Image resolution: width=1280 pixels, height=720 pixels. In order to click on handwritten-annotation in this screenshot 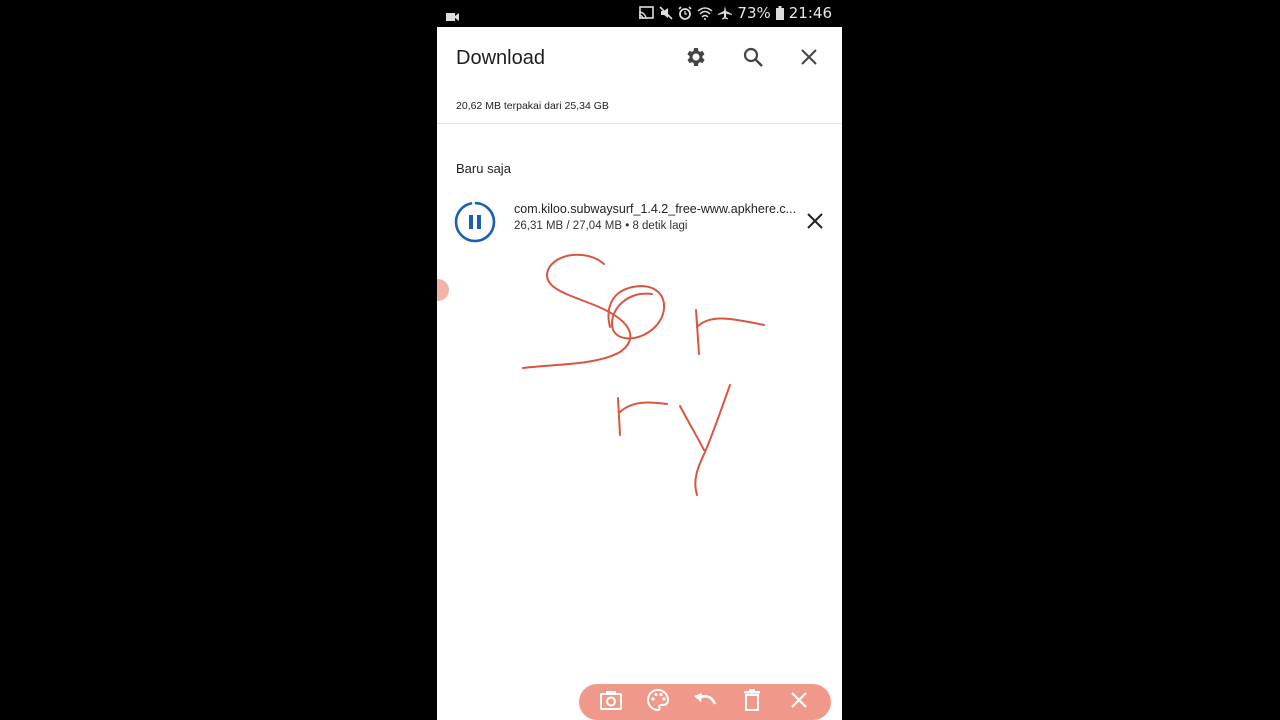, I will do `click(643, 374)`.